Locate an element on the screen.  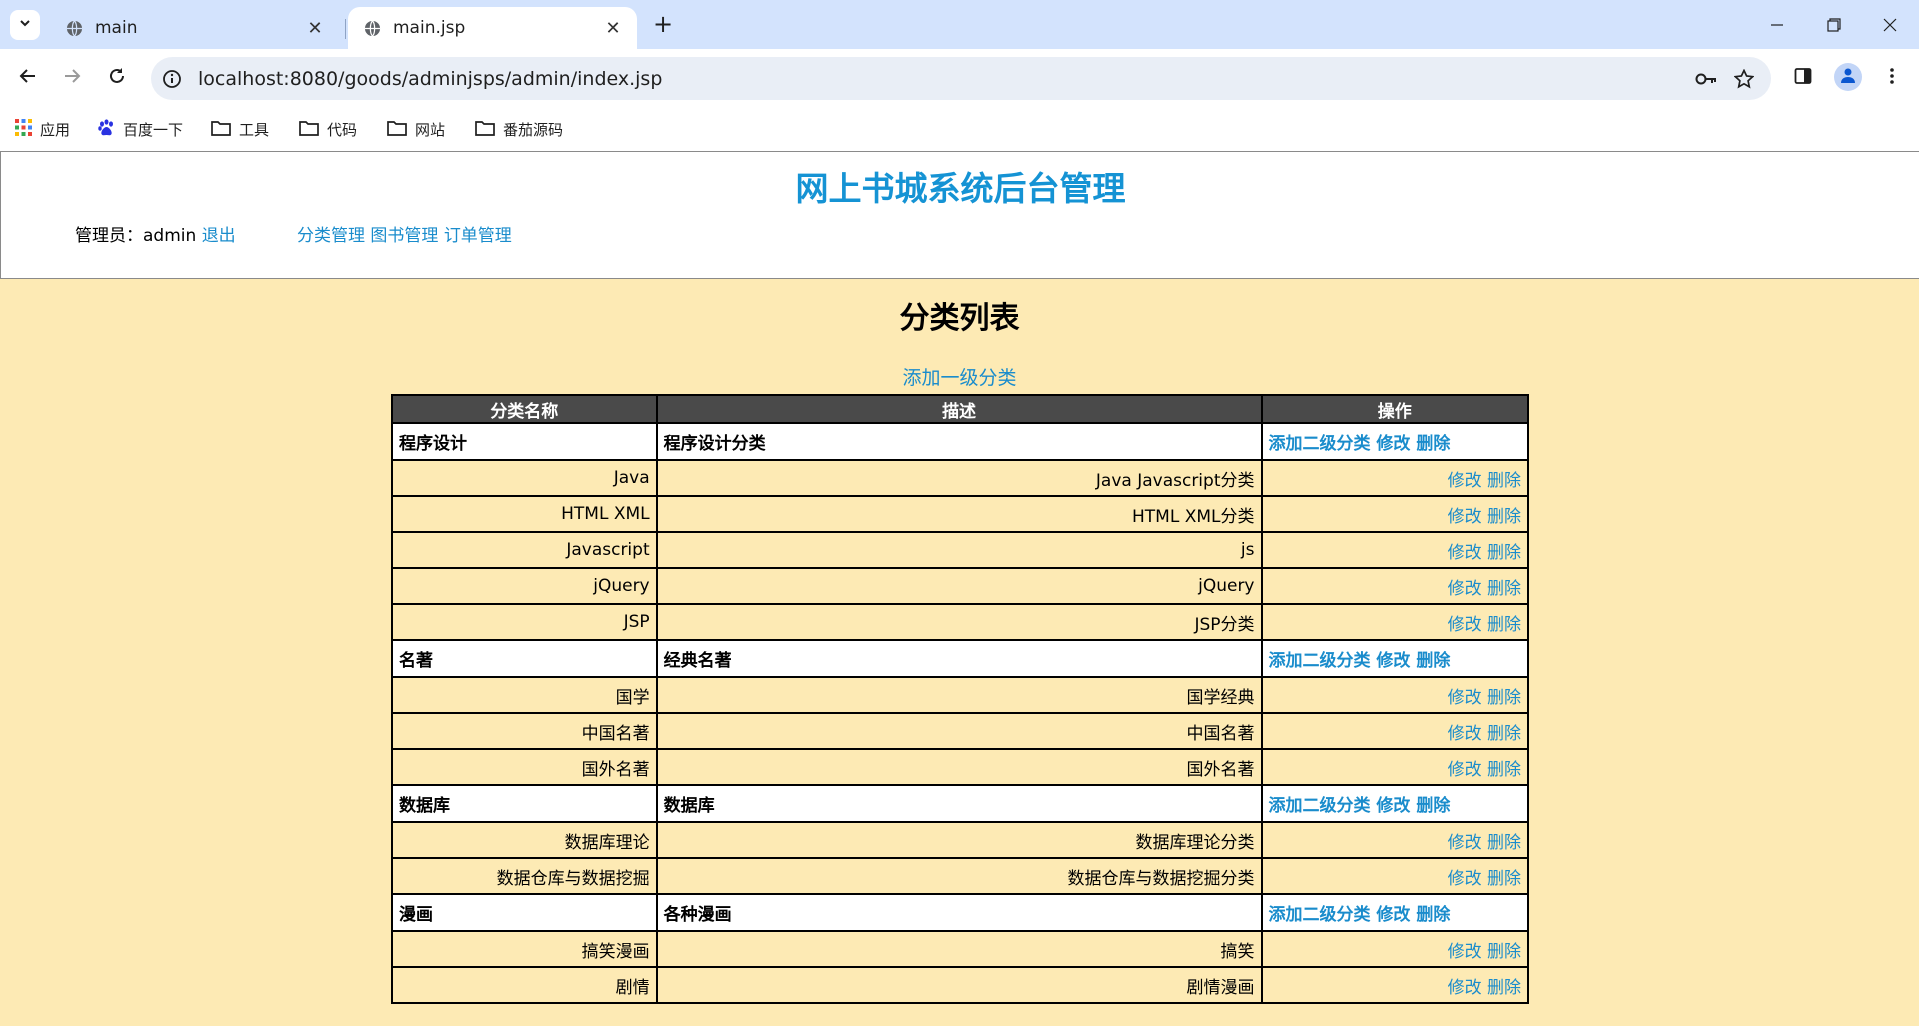
reload-button is located at coordinates (117, 78).